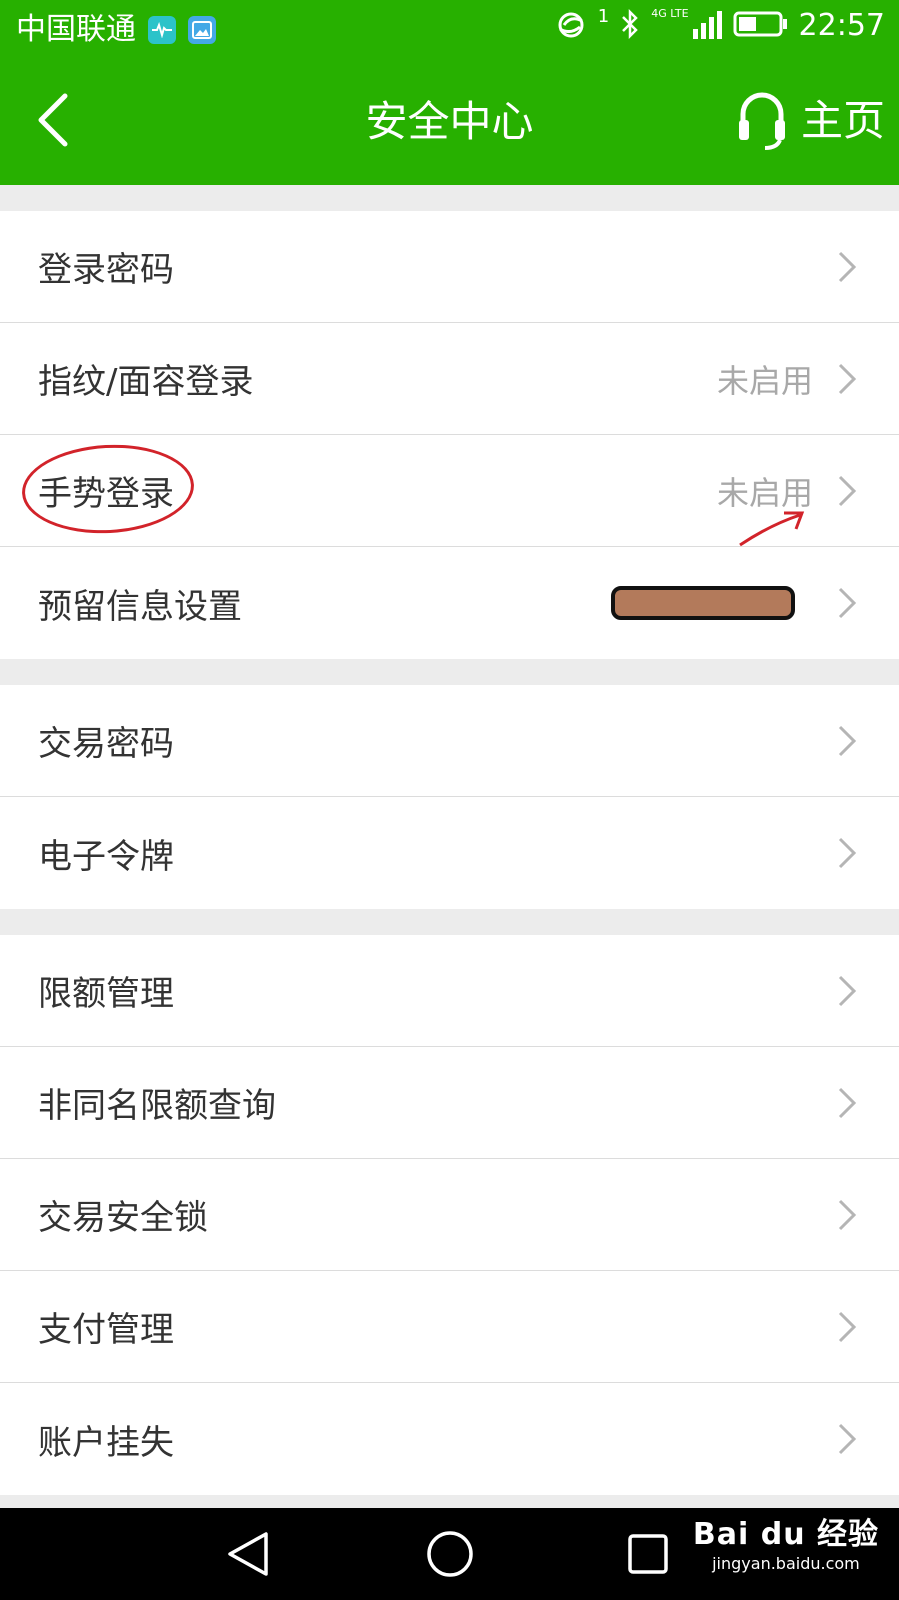 The width and height of the screenshot is (899, 1600). What do you see at coordinates (841, 25) in the screenshot?
I see `clock: 22:57` at bounding box center [841, 25].